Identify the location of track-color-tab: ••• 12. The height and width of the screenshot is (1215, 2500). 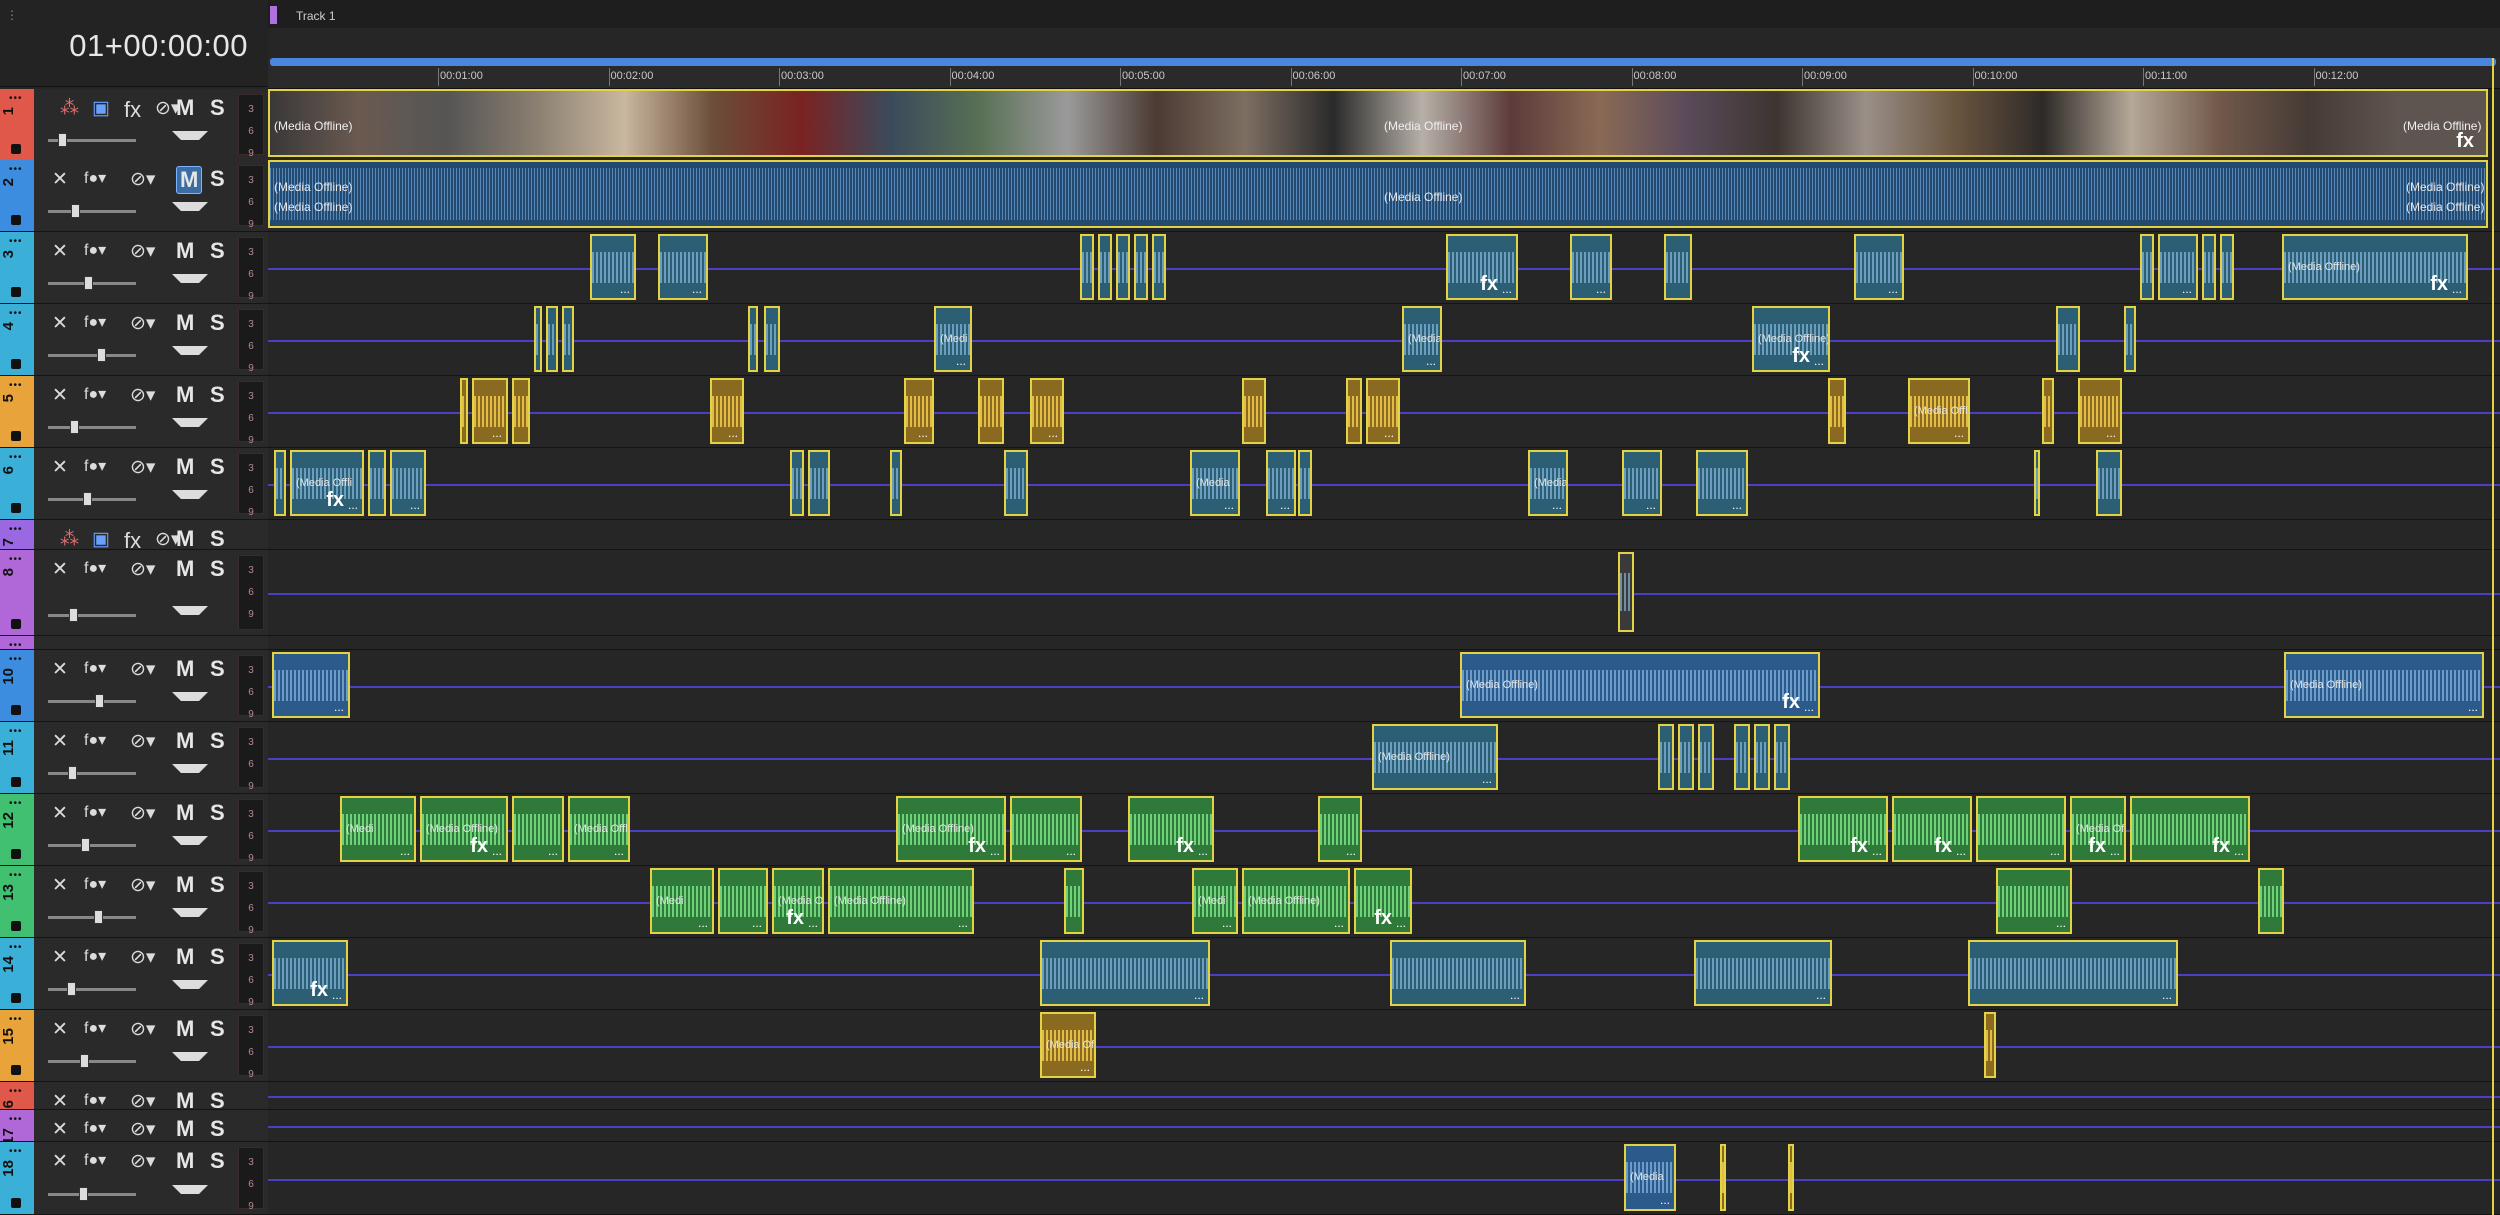
(17, 829).